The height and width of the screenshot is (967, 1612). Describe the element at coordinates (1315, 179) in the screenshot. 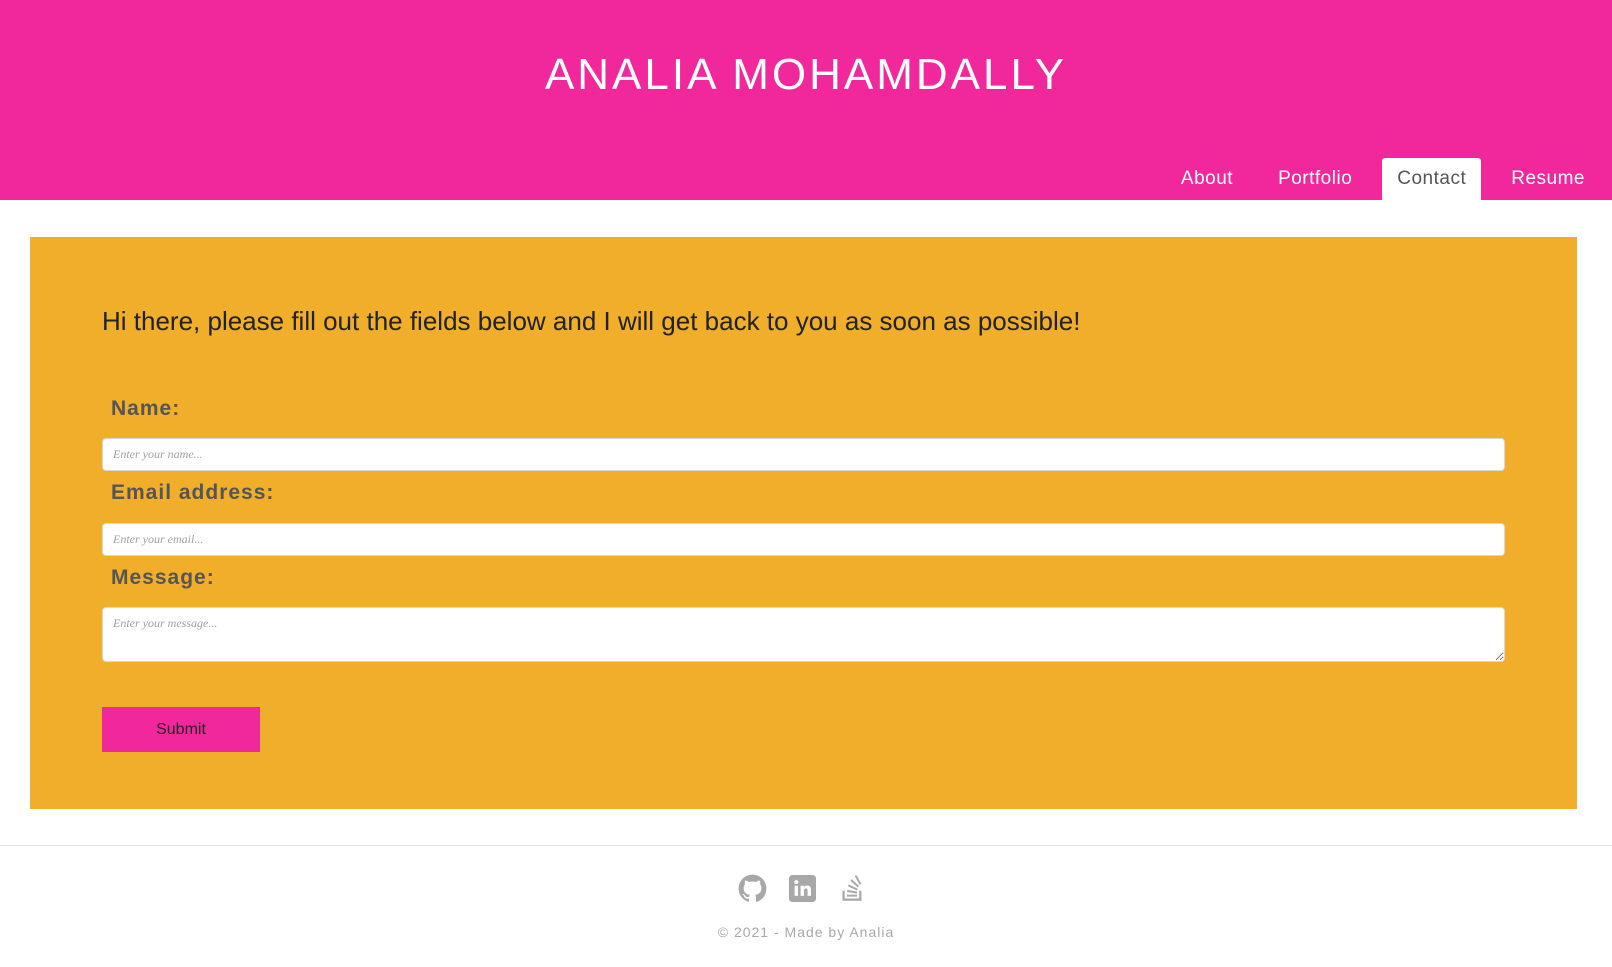

I see `nav-portfolio: Portfolio` at that location.